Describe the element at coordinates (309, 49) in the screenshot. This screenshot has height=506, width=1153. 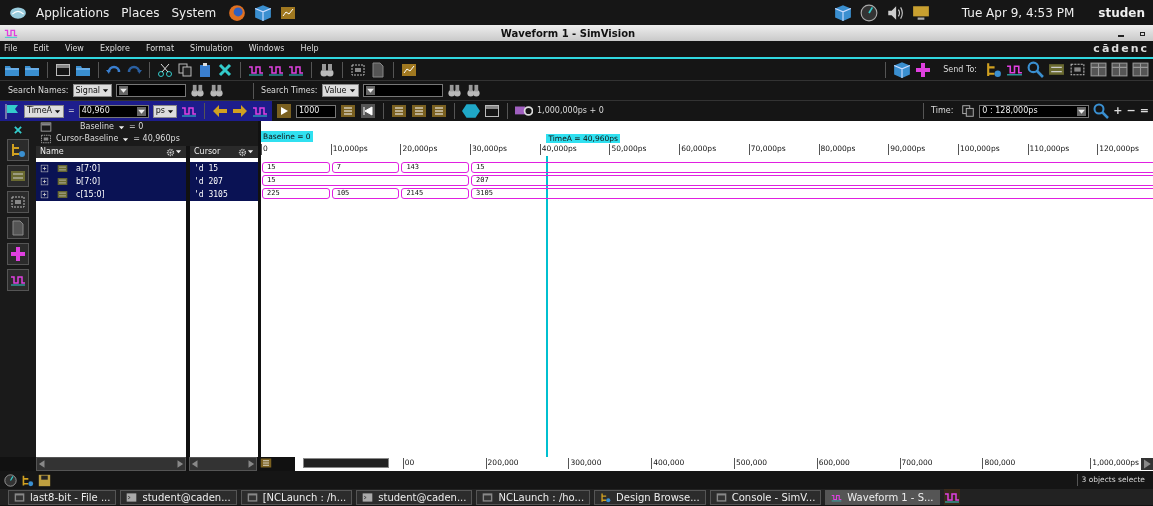
I see `menu-item: Help` at that location.